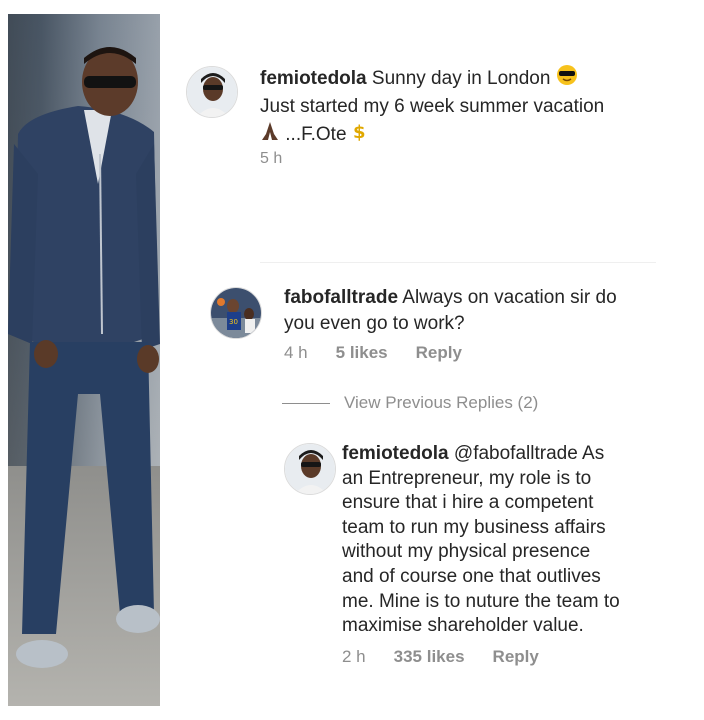 The height and width of the screenshot is (720, 704). Describe the element at coordinates (395, 453) in the screenshot. I see `reply-username: femiotedola` at that location.